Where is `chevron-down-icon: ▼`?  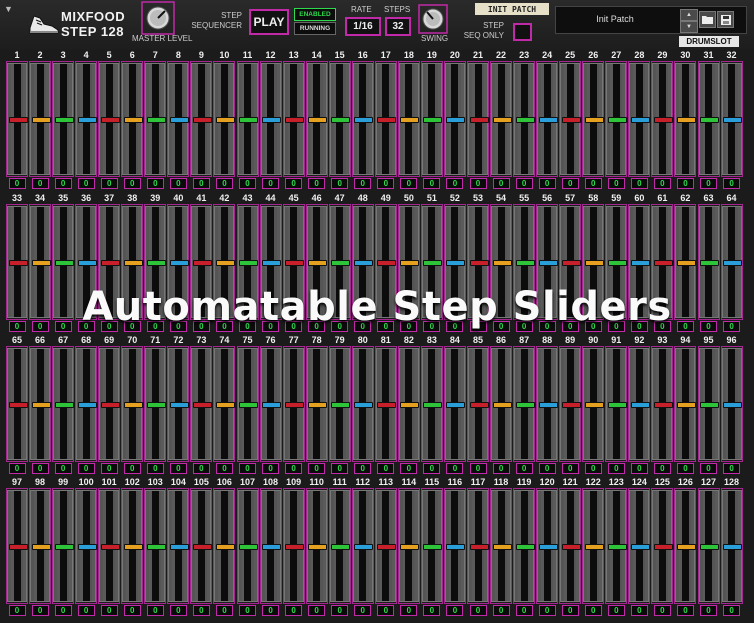 chevron-down-icon: ▼ is located at coordinates (8, 9).